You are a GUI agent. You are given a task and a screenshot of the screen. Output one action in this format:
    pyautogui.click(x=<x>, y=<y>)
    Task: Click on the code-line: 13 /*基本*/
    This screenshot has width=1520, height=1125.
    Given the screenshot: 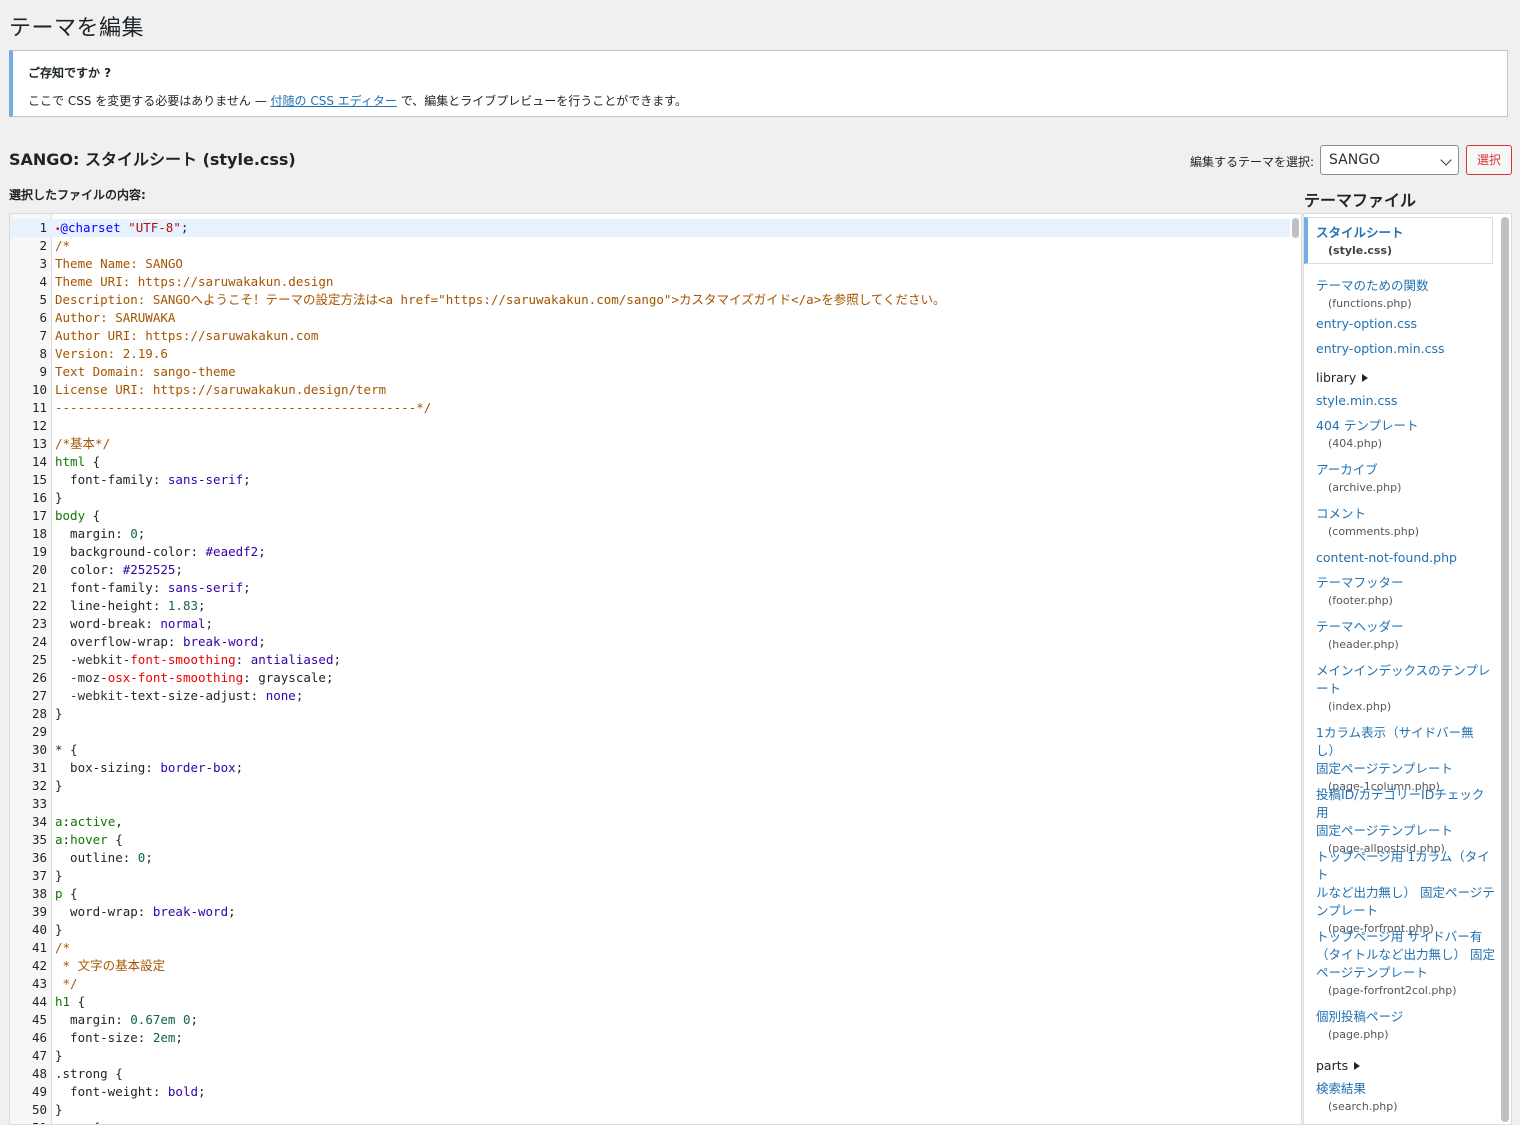 What is the action you would take?
    pyautogui.click(x=650, y=444)
    